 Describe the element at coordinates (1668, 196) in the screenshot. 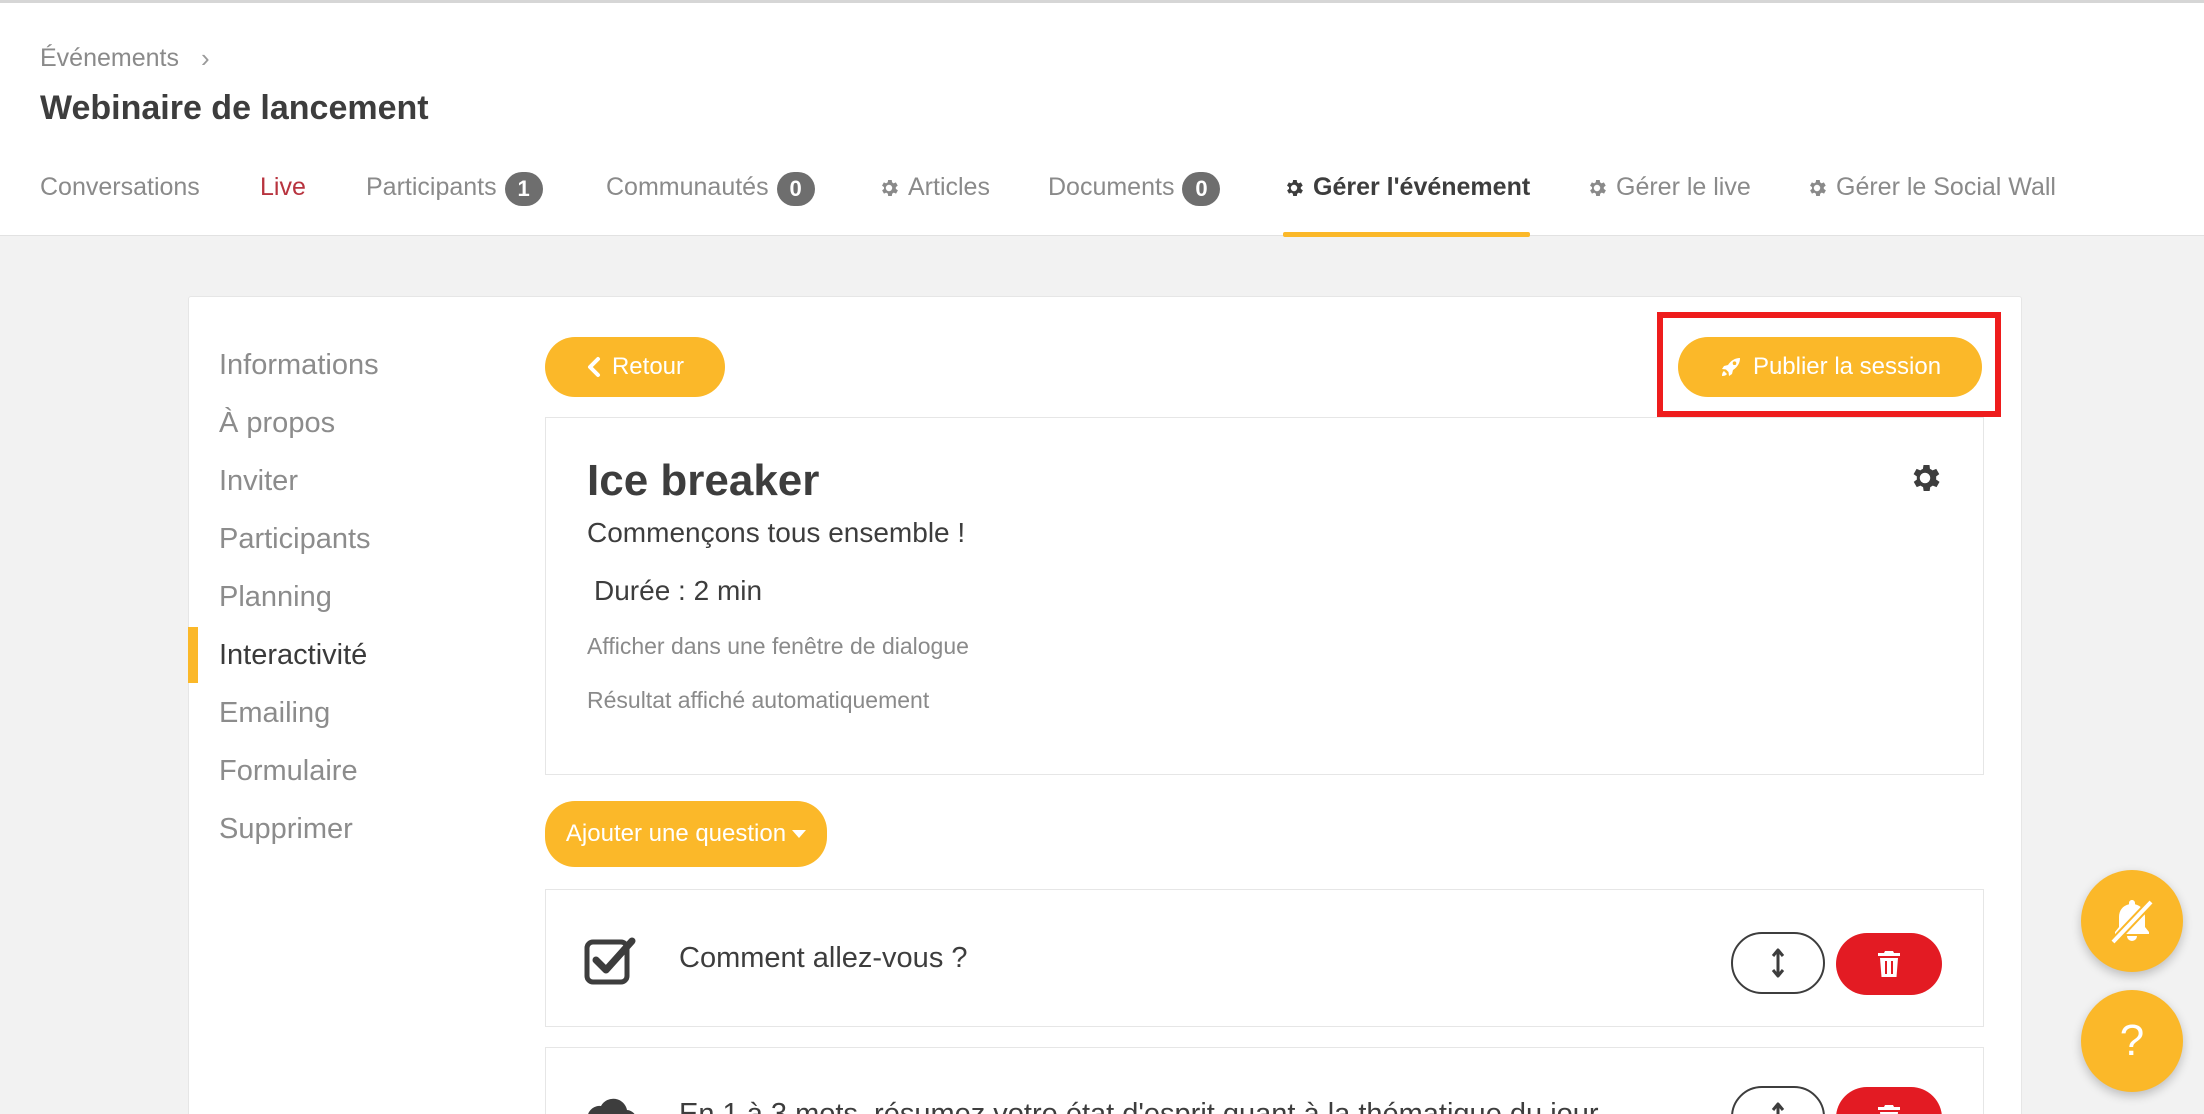

I see `tab-gerer-live: Gérer le live` at that location.